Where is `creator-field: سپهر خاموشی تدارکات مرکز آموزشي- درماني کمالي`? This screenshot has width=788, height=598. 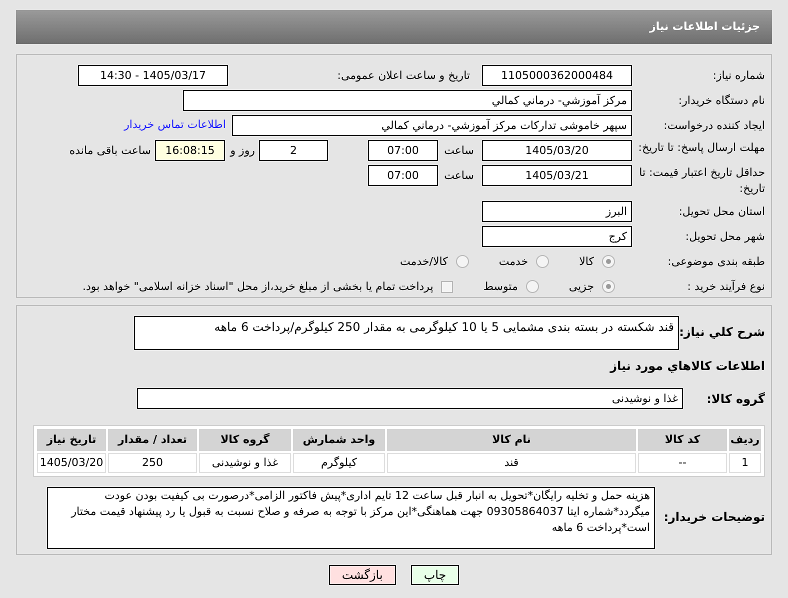 creator-field: سپهر خاموشی تدارکات مرکز آموزشي- درماني کمالي is located at coordinates (432, 125).